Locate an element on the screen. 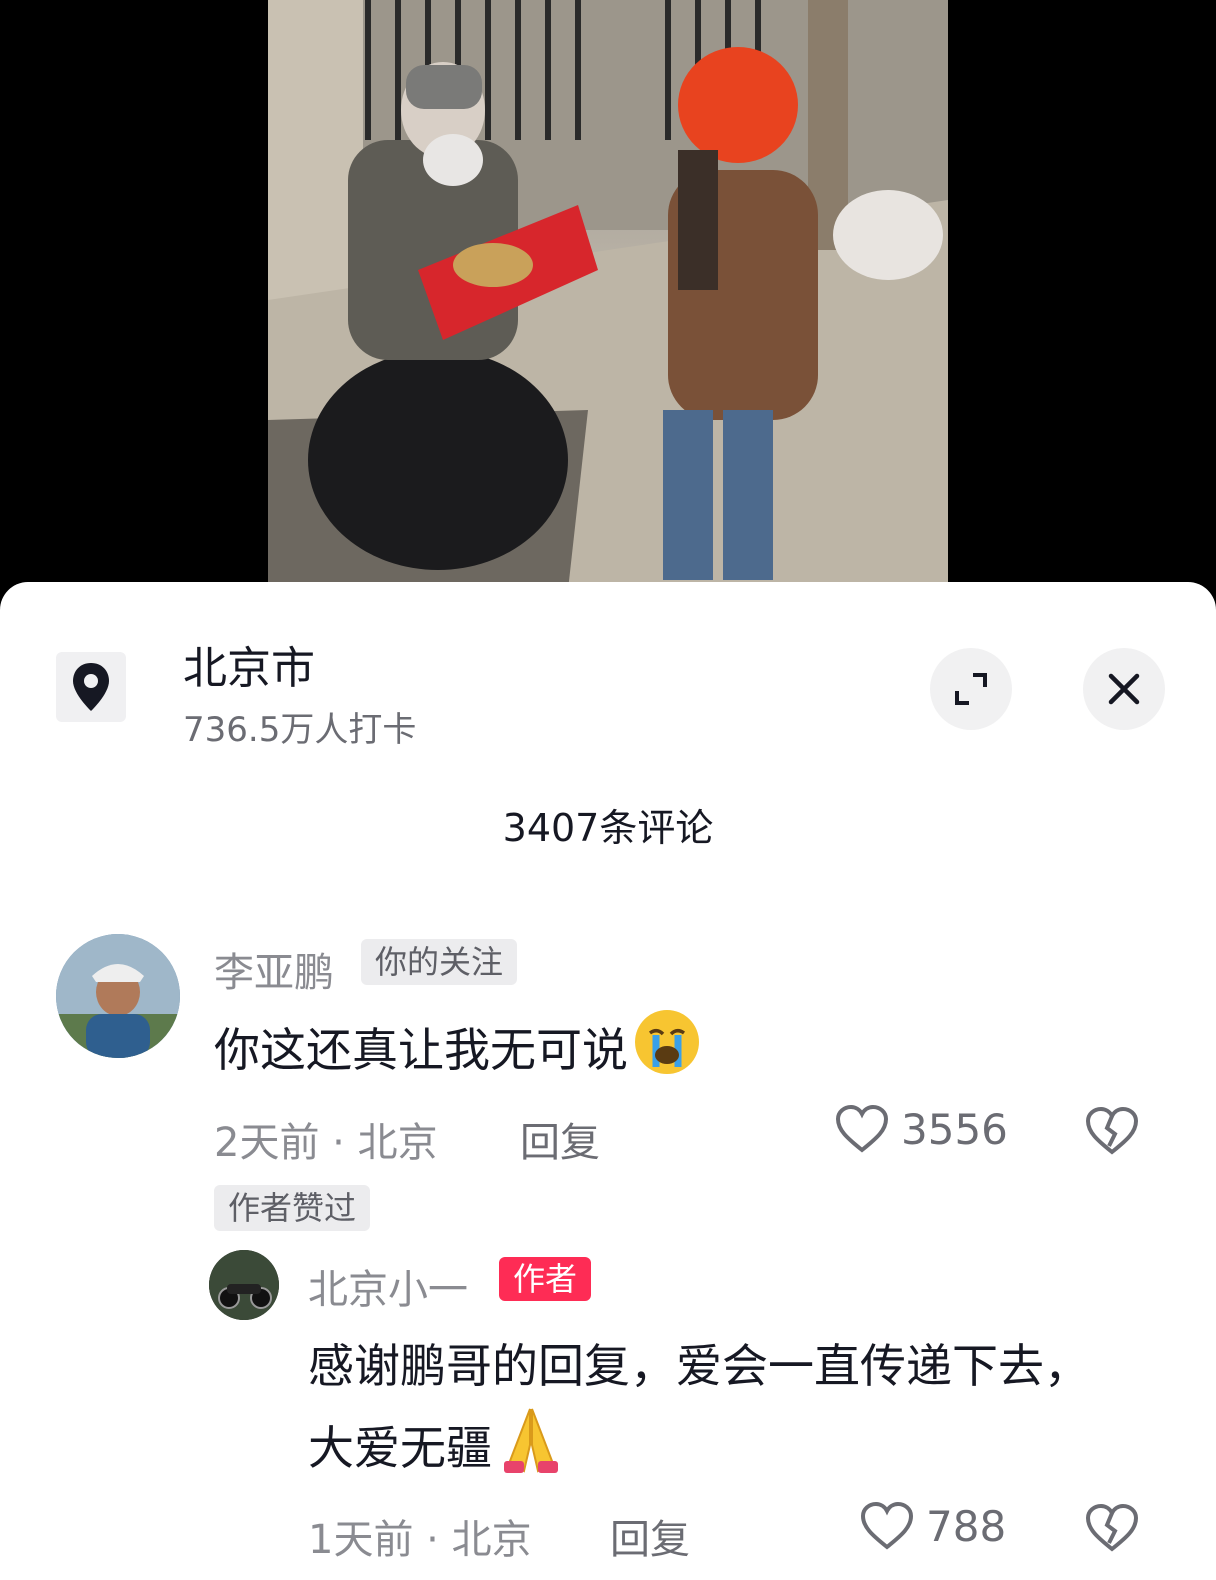 The image size is (1216, 1580). comment-text: 你这还真让我无可说 is located at coordinates (458, 1053).